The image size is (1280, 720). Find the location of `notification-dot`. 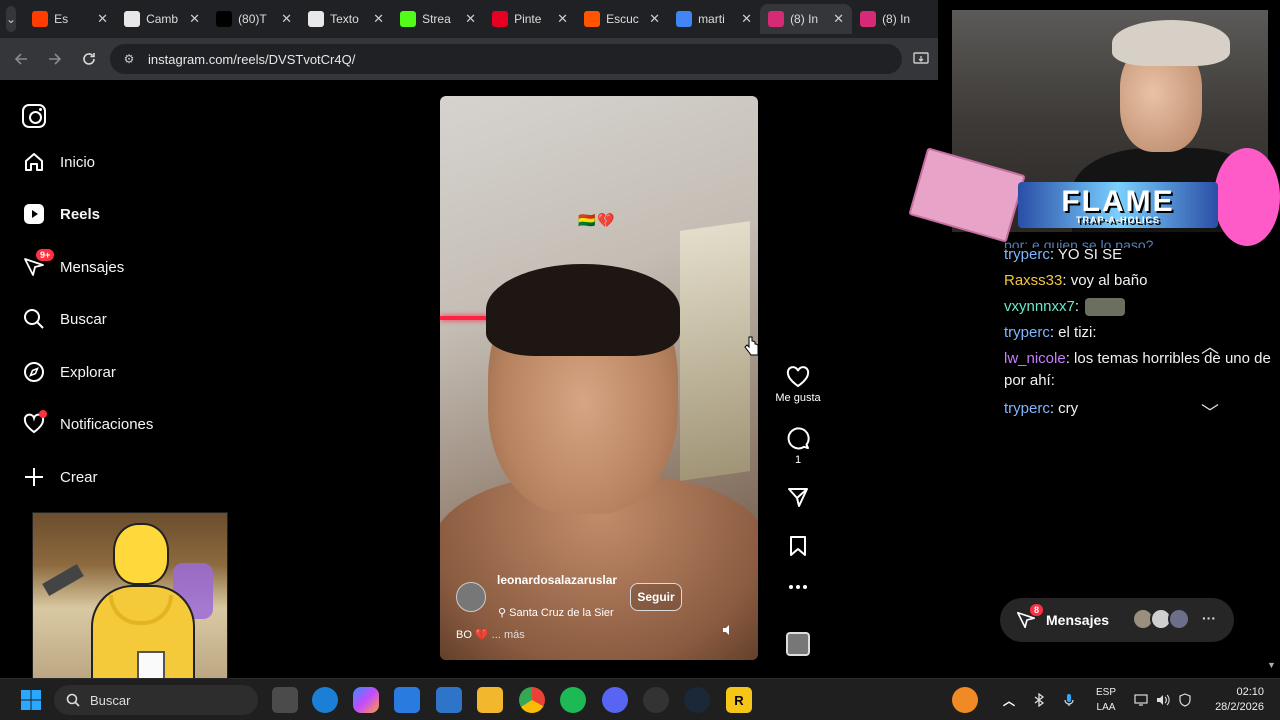

notification-dot is located at coordinates (43, 414).